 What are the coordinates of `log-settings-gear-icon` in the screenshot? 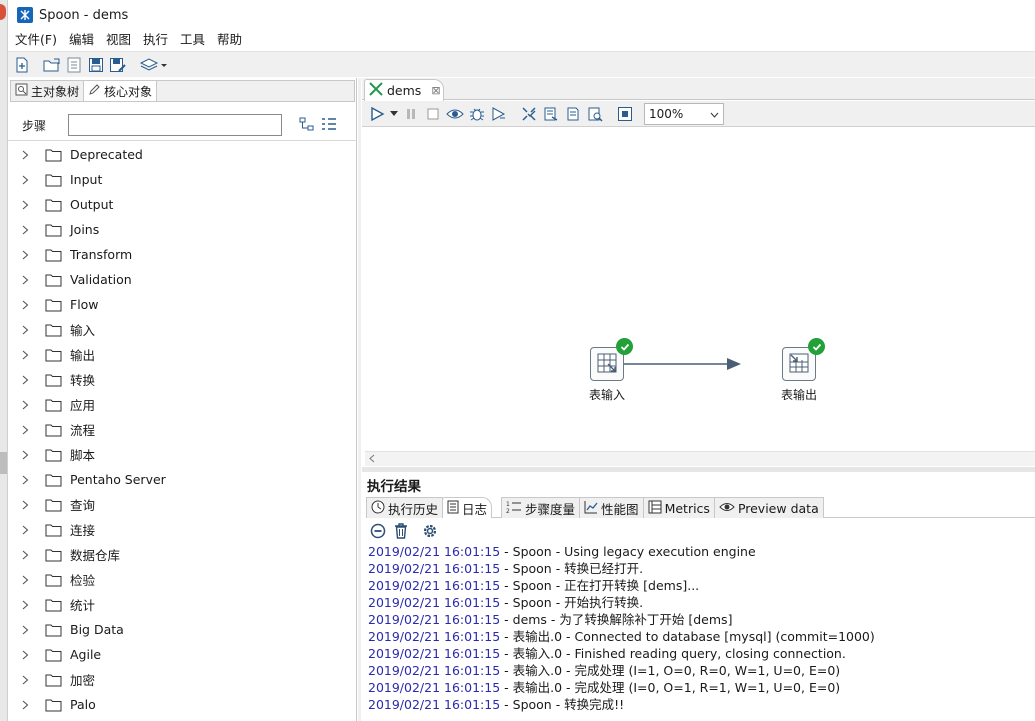 It's located at (430, 532).